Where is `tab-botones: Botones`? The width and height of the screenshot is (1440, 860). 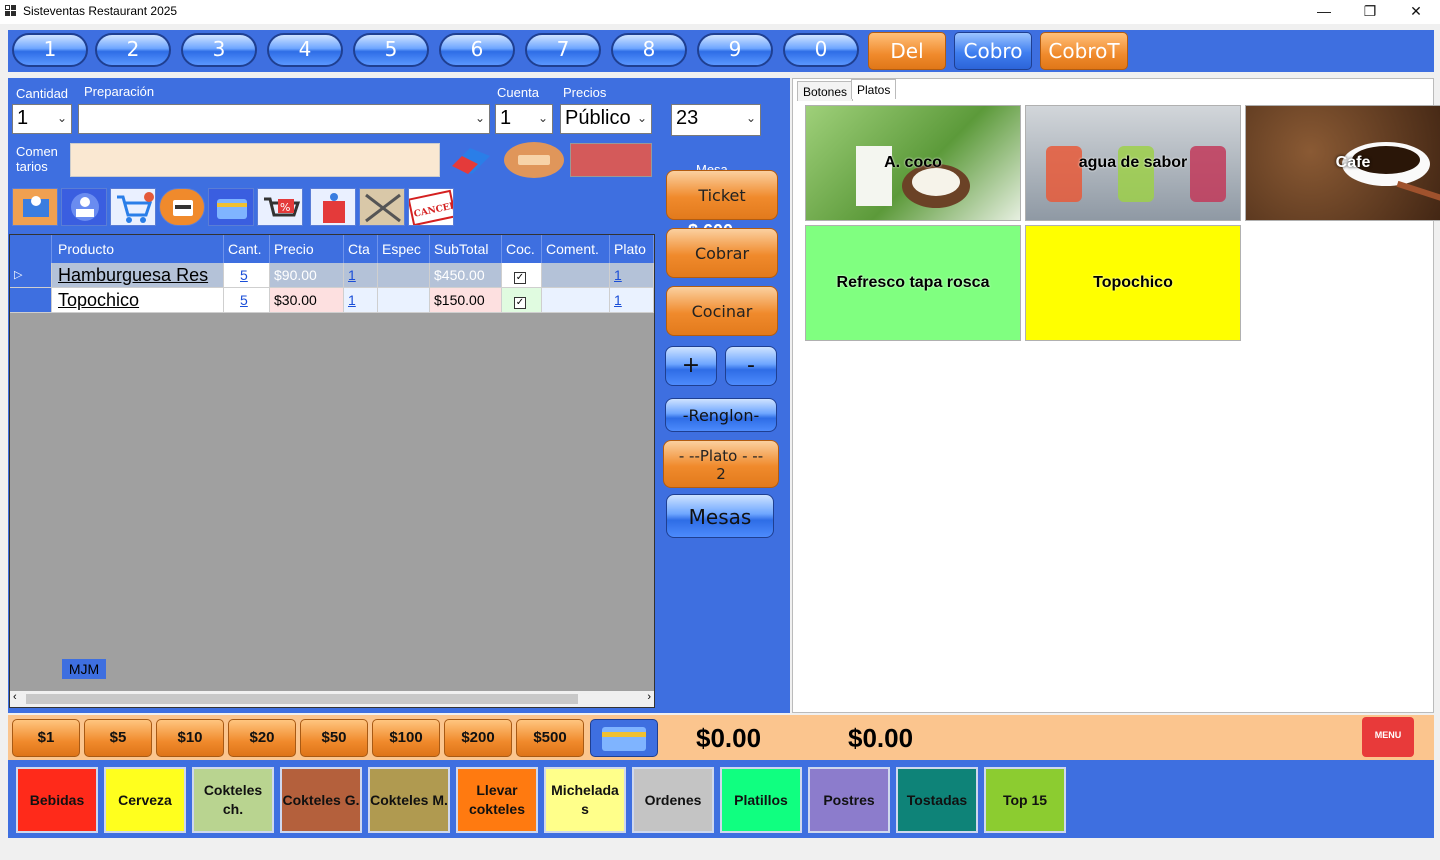
tab-botones: Botones is located at coordinates (825, 91).